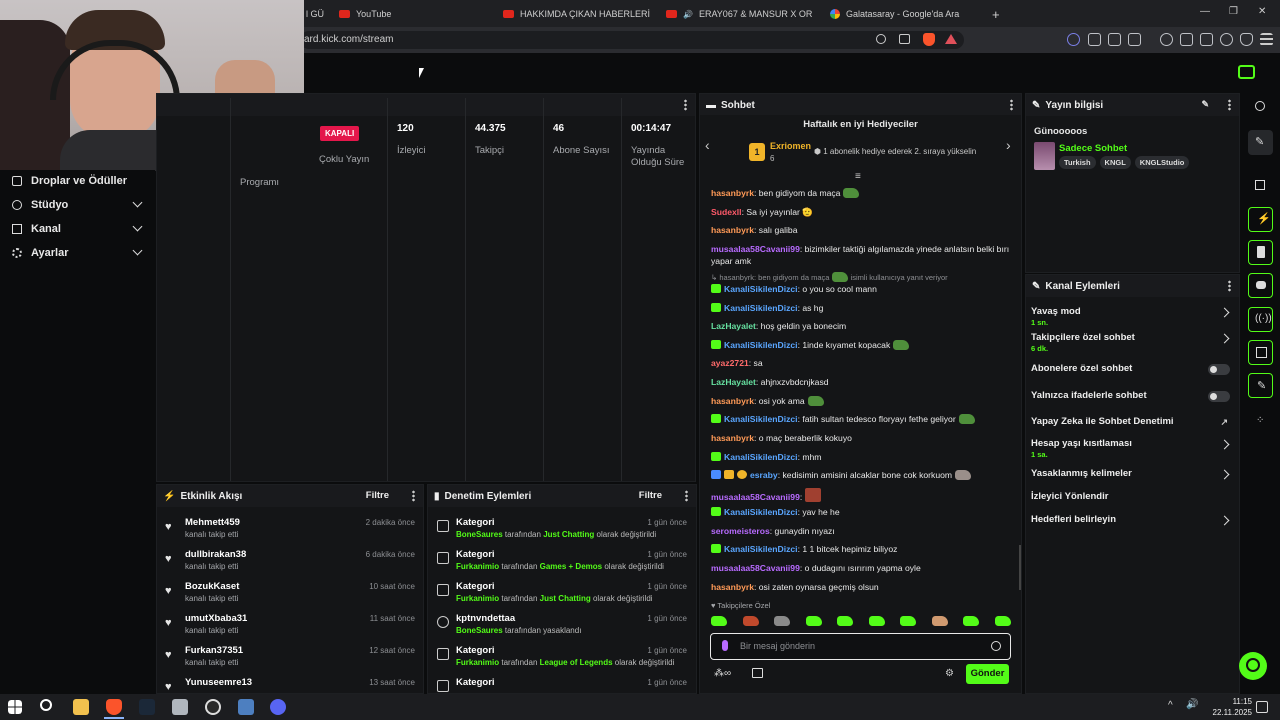 Image resolution: width=1280 pixels, height=720 pixels. Describe the element at coordinates (212, 586) in the screenshot. I see `follower-name: BozukKaset` at that location.